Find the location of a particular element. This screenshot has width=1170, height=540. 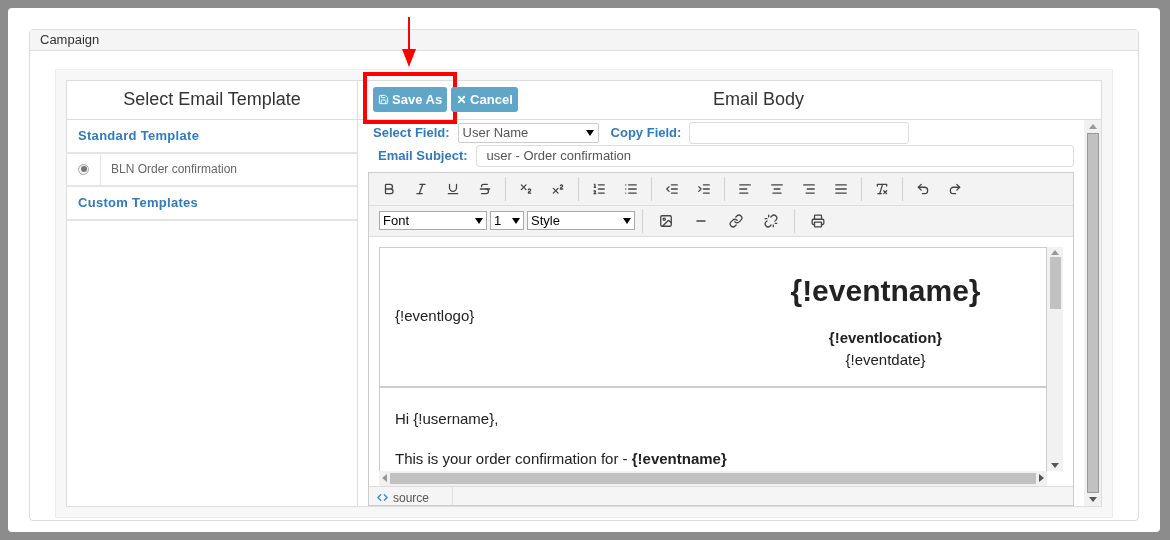

source-tab: source is located at coordinates (411, 495).